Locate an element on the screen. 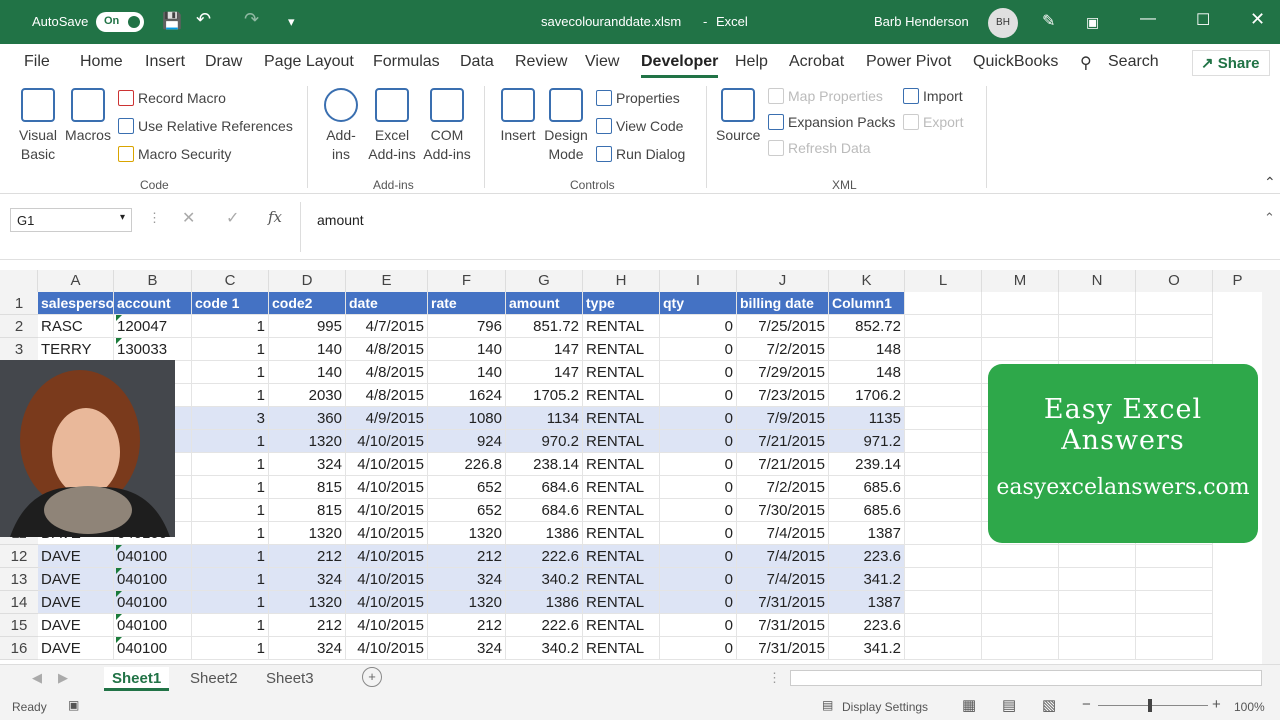  cell: 239.14 is located at coordinates (867, 464).